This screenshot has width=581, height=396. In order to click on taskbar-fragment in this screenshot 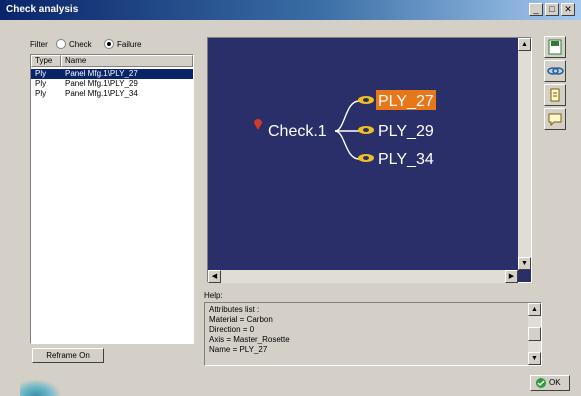, I will do `click(40, 388)`.